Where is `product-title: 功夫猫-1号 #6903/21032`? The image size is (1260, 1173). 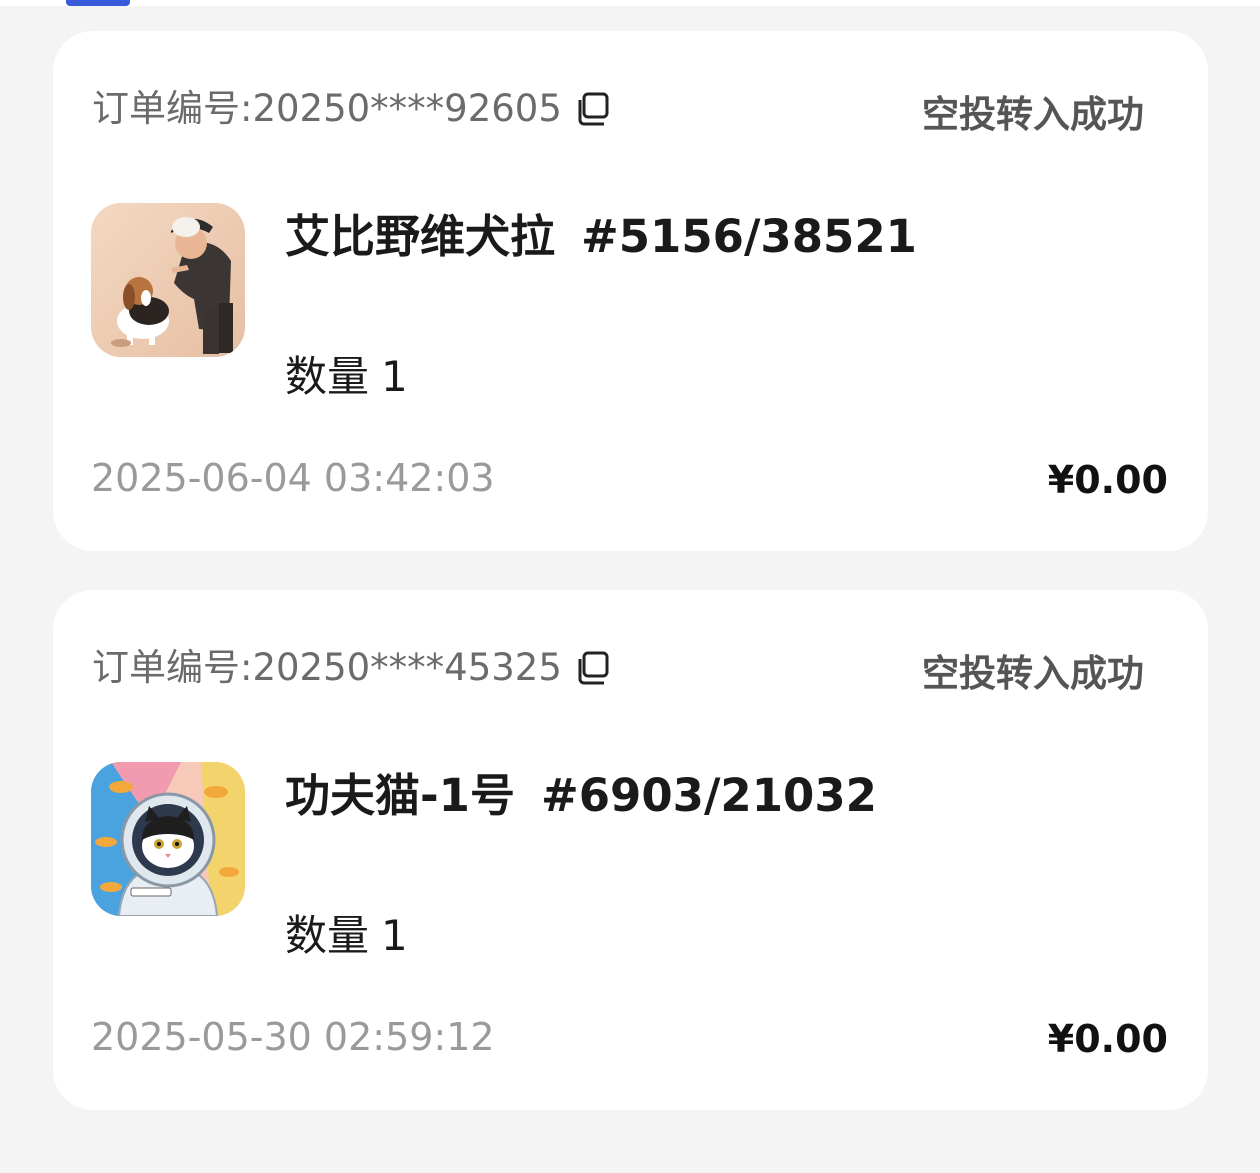 product-title: 功夫猫-1号 #6903/21032 is located at coordinates (581, 796).